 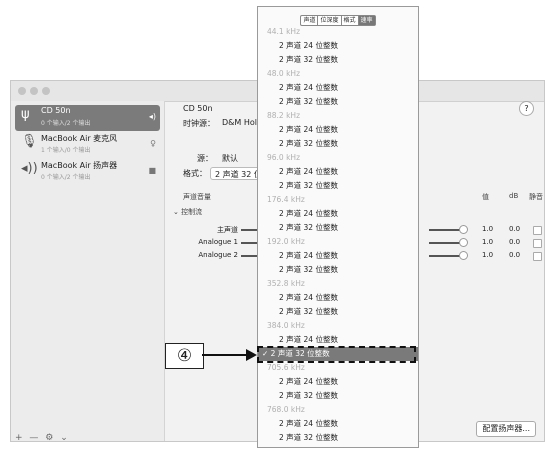 I want to click on speaker-icon: ◂), so click(x=152, y=116).